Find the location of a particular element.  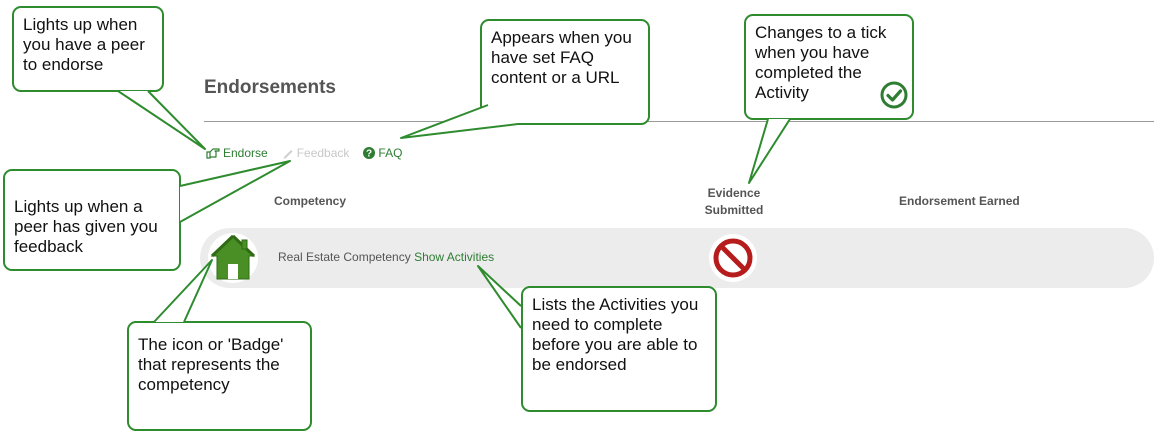

pointing-hand-icon is located at coordinates (213, 153).